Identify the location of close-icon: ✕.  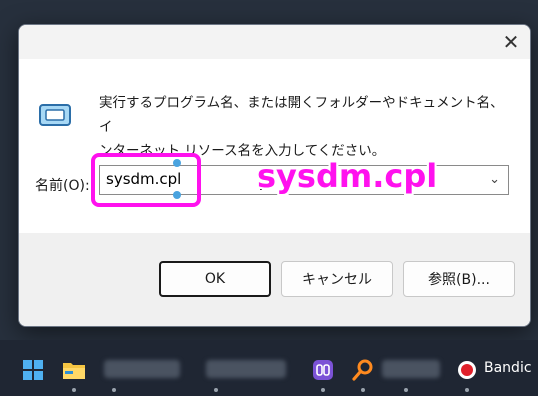
(511, 42).